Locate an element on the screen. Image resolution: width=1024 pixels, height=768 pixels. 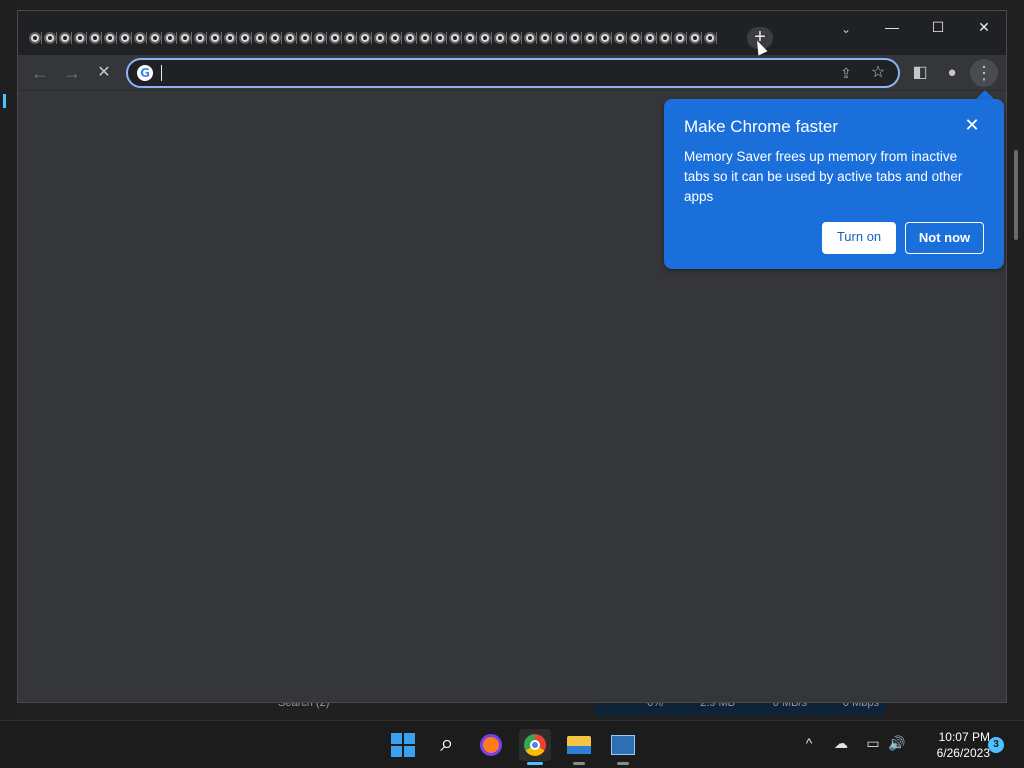
background-rail-indicator is located at coordinates (4, 101).